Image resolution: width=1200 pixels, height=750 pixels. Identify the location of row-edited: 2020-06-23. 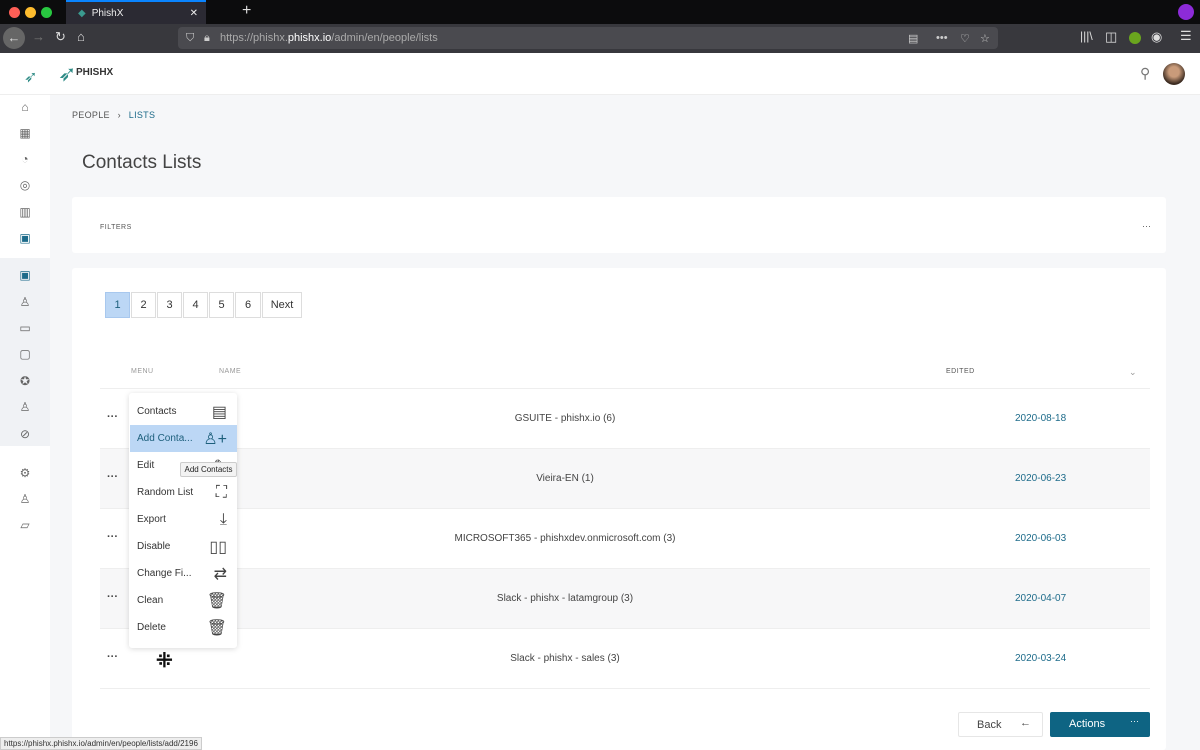
(1040, 478).